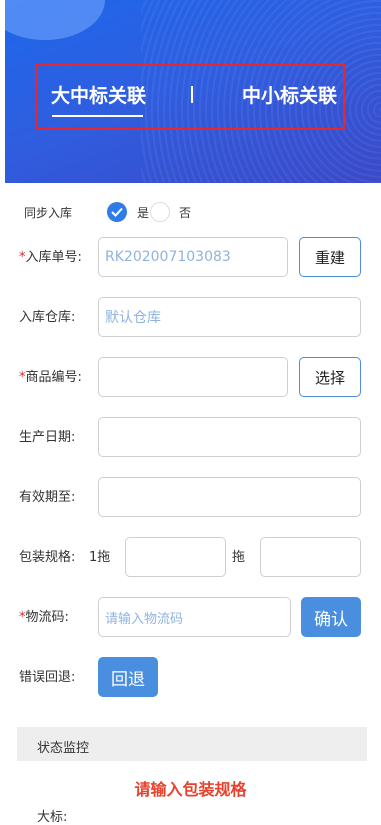  Describe the element at coordinates (50, 257) in the screenshot. I see `inbound-no-label: *入库单号:` at that location.